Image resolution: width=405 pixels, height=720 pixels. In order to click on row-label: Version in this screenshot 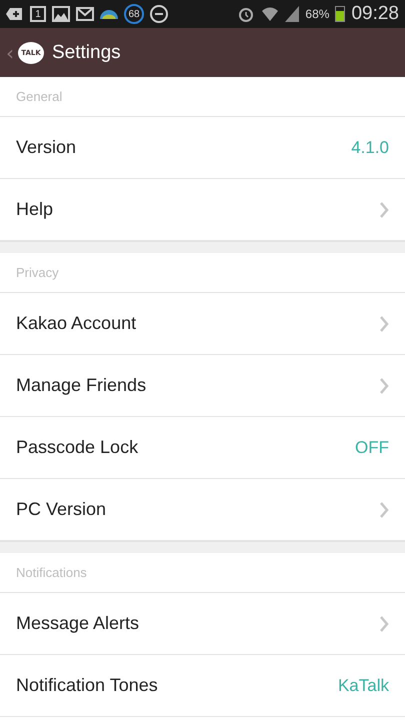, I will do `click(47, 147)`.